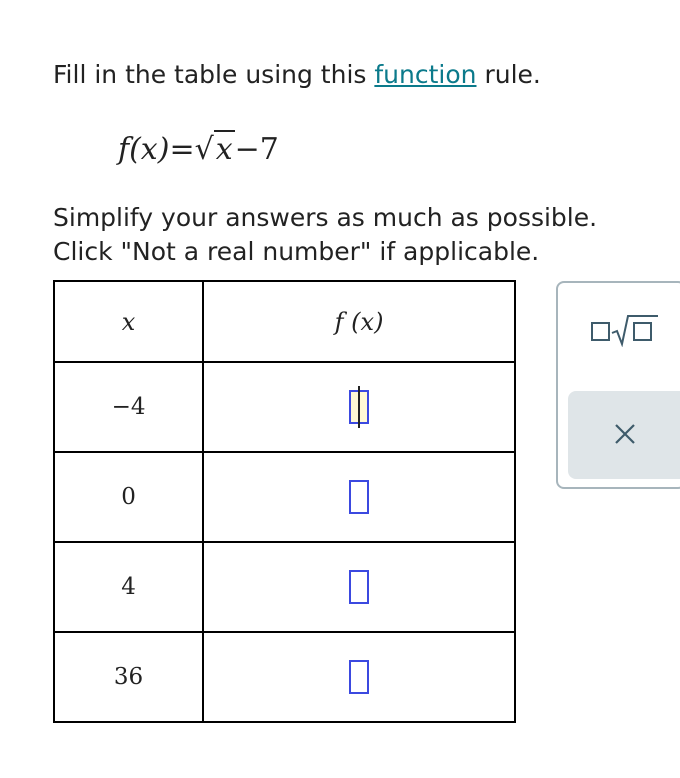 The width and height of the screenshot is (680, 778). What do you see at coordinates (128, 587) in the screenshot?
I see `x-value: 4` at bounding box center [128, 587].